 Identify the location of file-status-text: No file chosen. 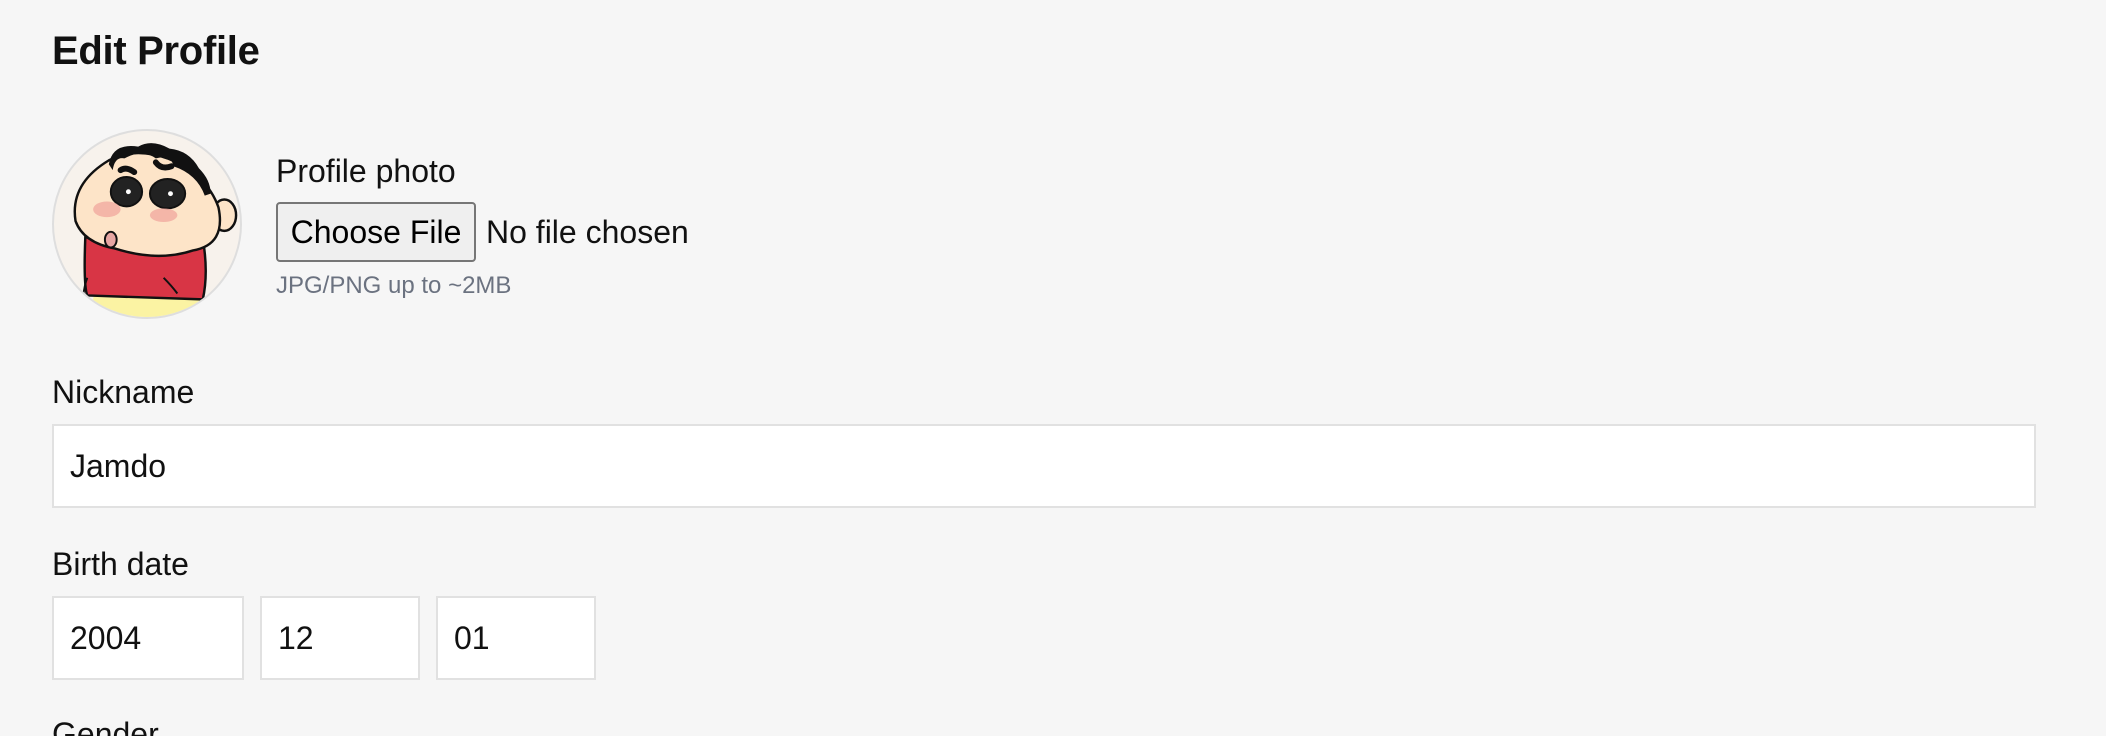
(587, 232).